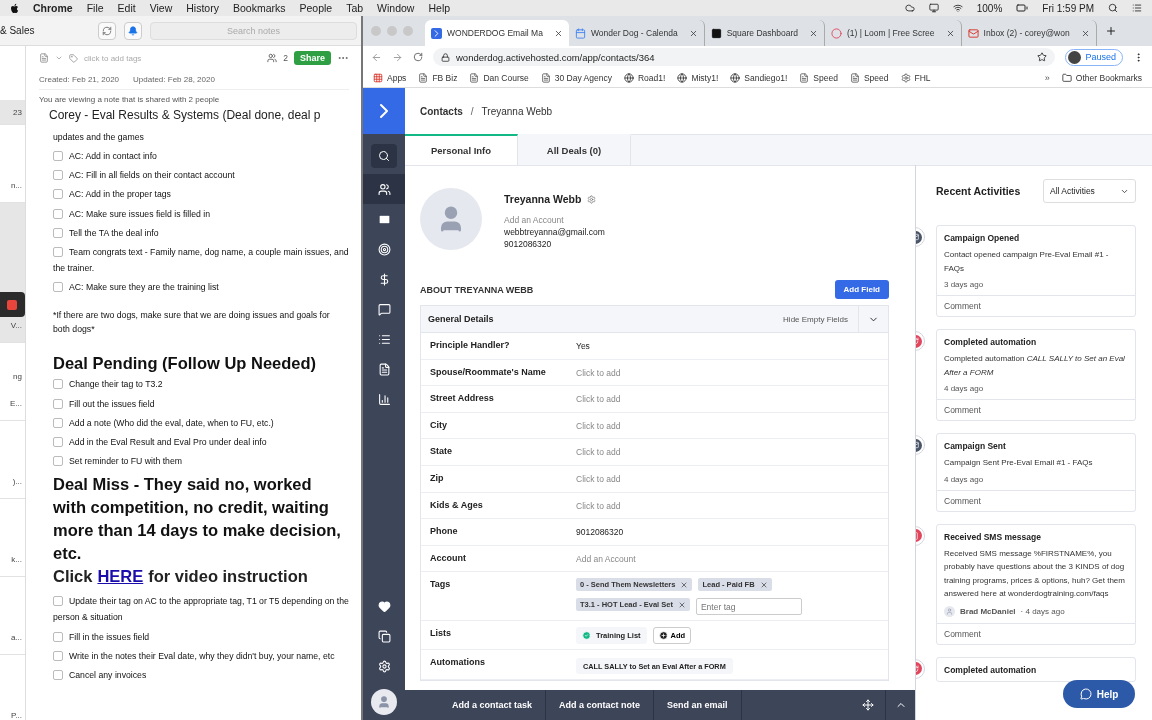 The image size is (1152, 720). Describe the element at coordinates (636, 33) in the screenshot. I see `browser-tab: Wonder Dog - Calenda` at that location.